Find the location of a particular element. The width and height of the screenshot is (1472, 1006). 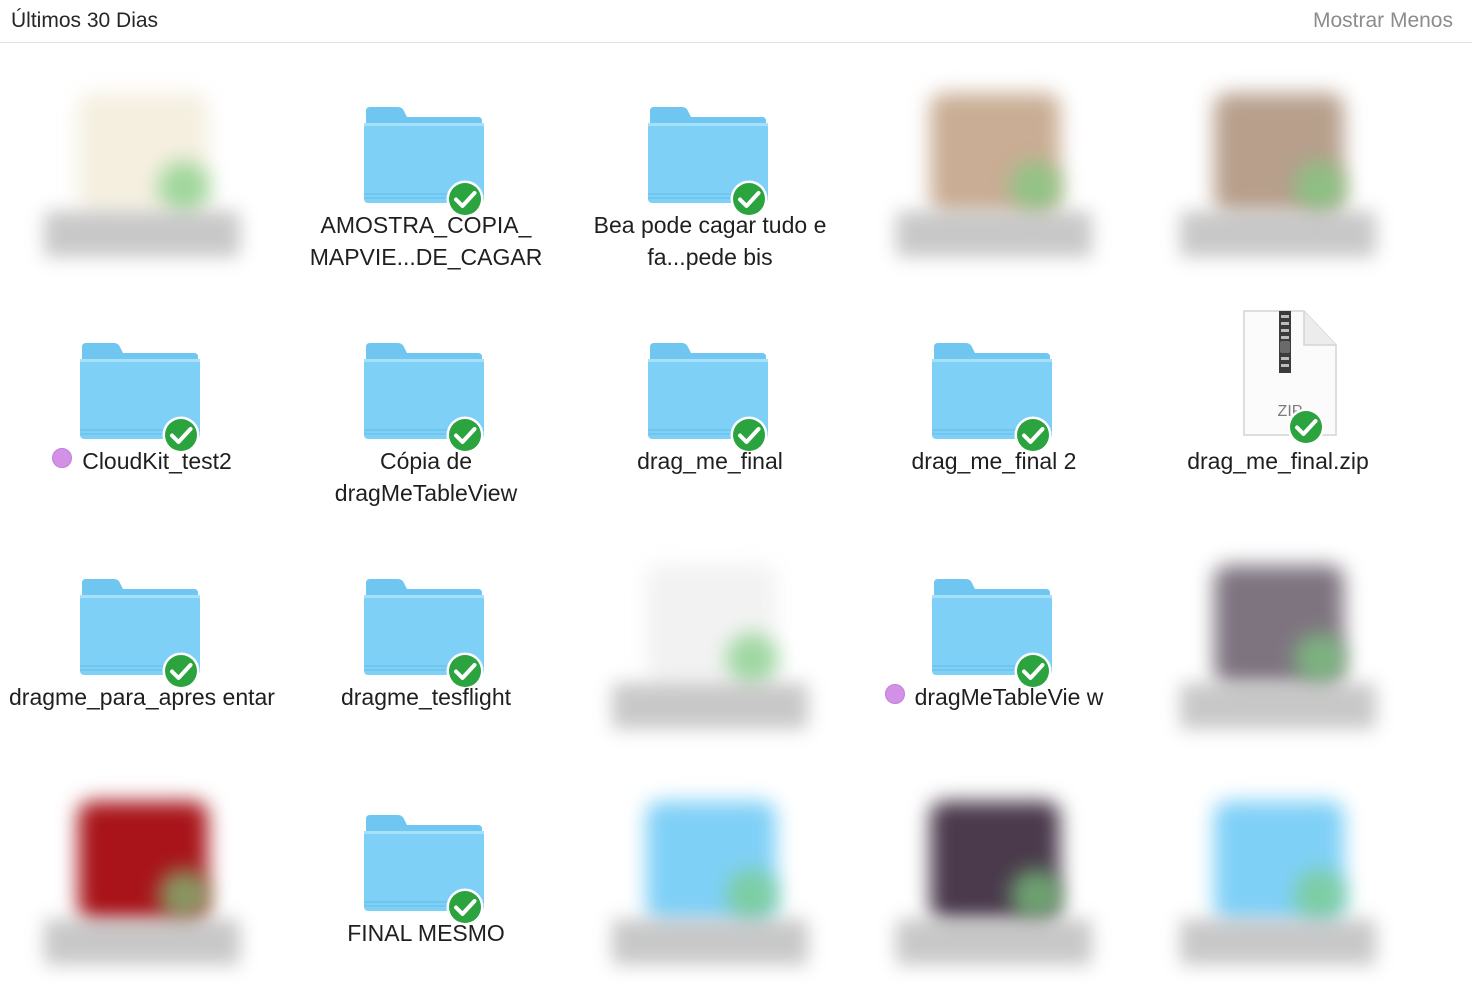

file-name-label: dragMeTableVie w is located at coordinates (994, 697).